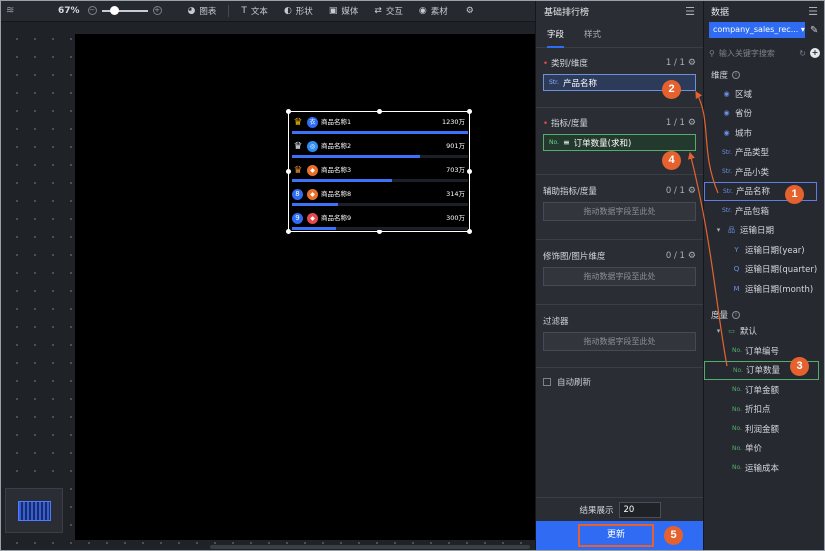 This screenshot has width=825, height=551. Describe the element at coordinates (208, 11) in the screenshot. I see `toolbar-chart-label: 图表` at that location.